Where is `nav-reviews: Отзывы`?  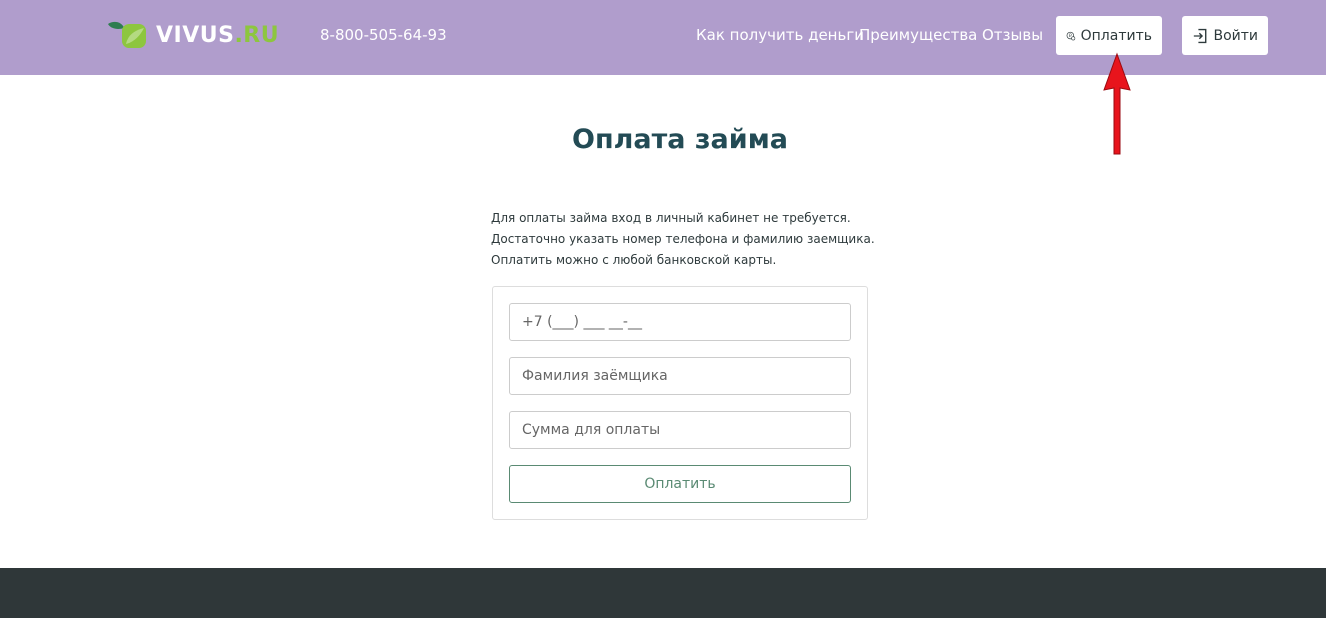 nav-reviews: Отзывы is located at coordinates (1012, 35).